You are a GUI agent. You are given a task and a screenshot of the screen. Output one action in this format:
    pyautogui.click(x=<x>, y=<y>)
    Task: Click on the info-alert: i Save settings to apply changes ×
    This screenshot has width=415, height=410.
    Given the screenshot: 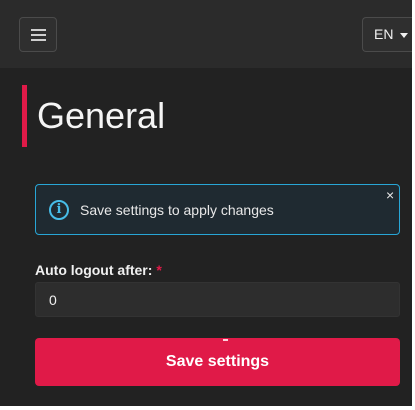 What is the action you would take?
    pyautogui.click(x=217, y=209)
    